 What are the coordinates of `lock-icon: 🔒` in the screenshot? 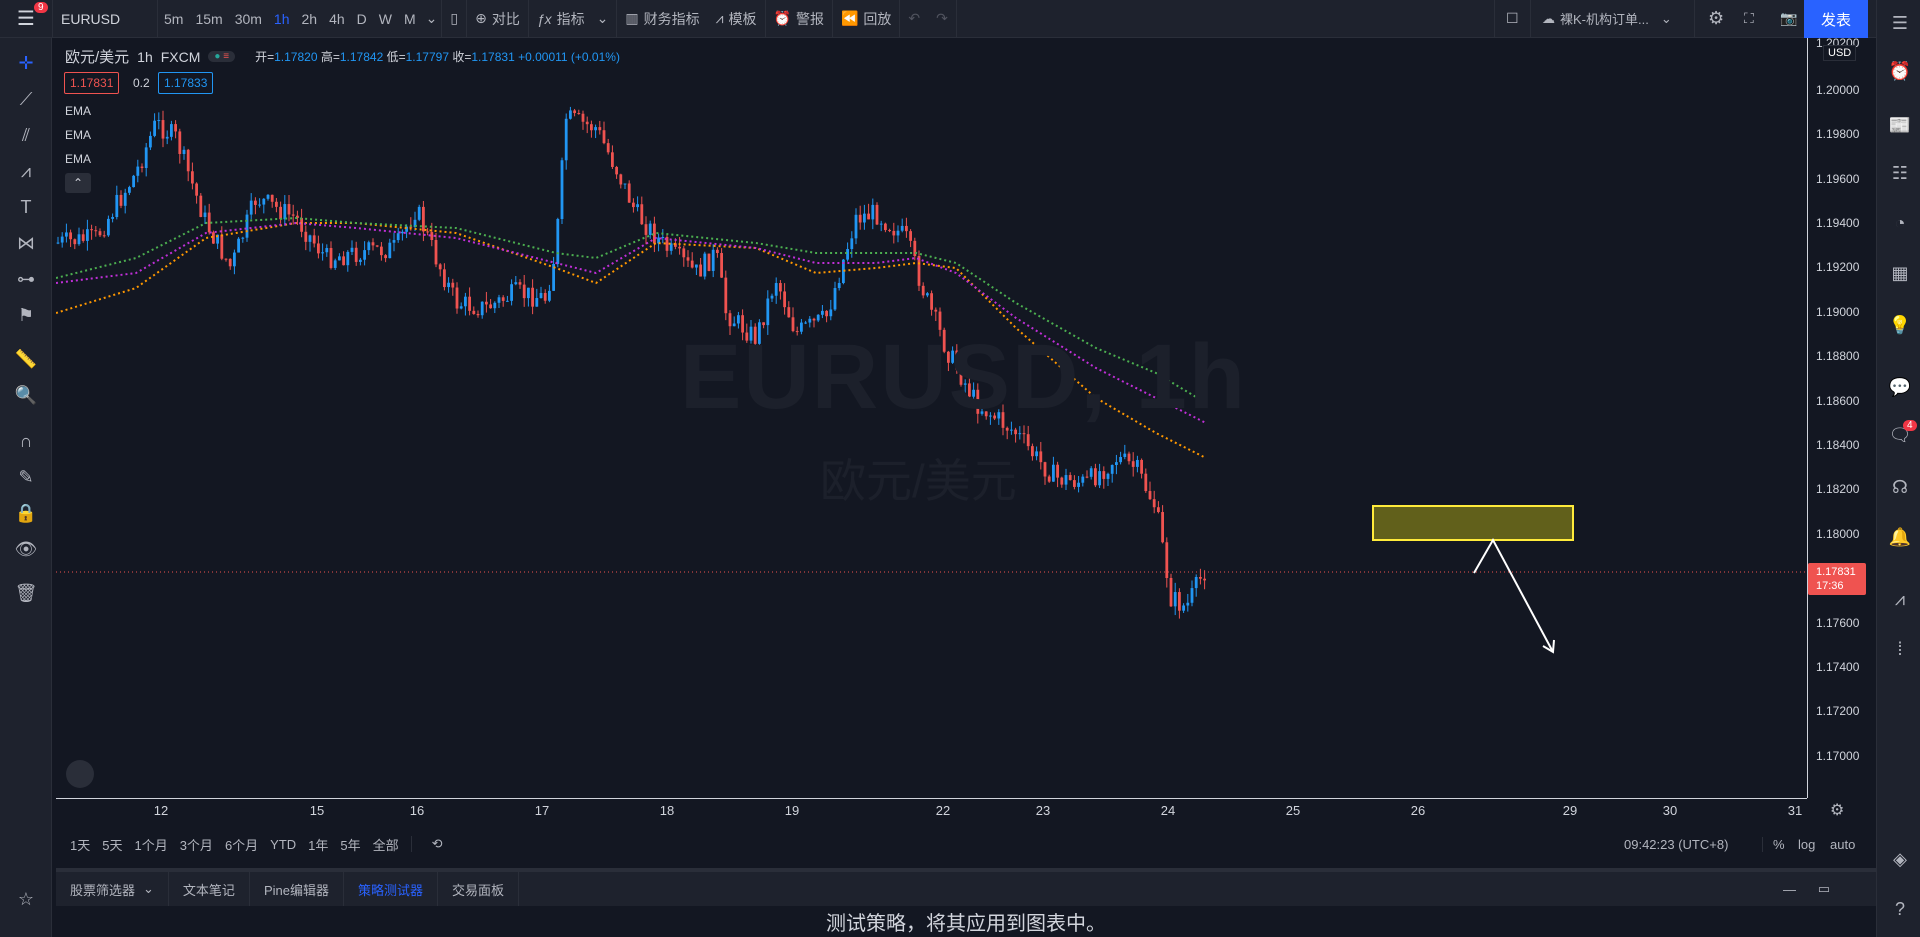 It's located at (26, 513).